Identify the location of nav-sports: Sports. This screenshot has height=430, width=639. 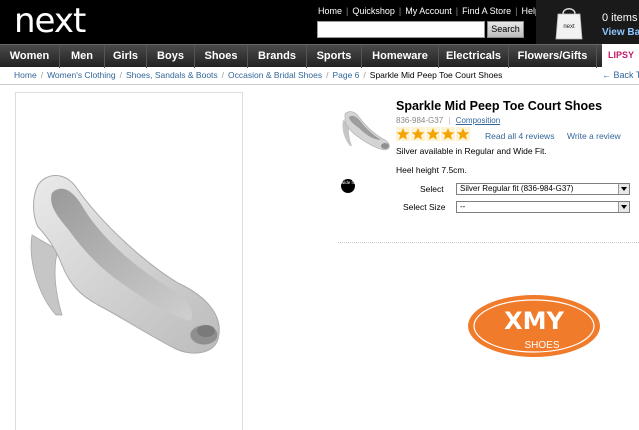
(334, 56).